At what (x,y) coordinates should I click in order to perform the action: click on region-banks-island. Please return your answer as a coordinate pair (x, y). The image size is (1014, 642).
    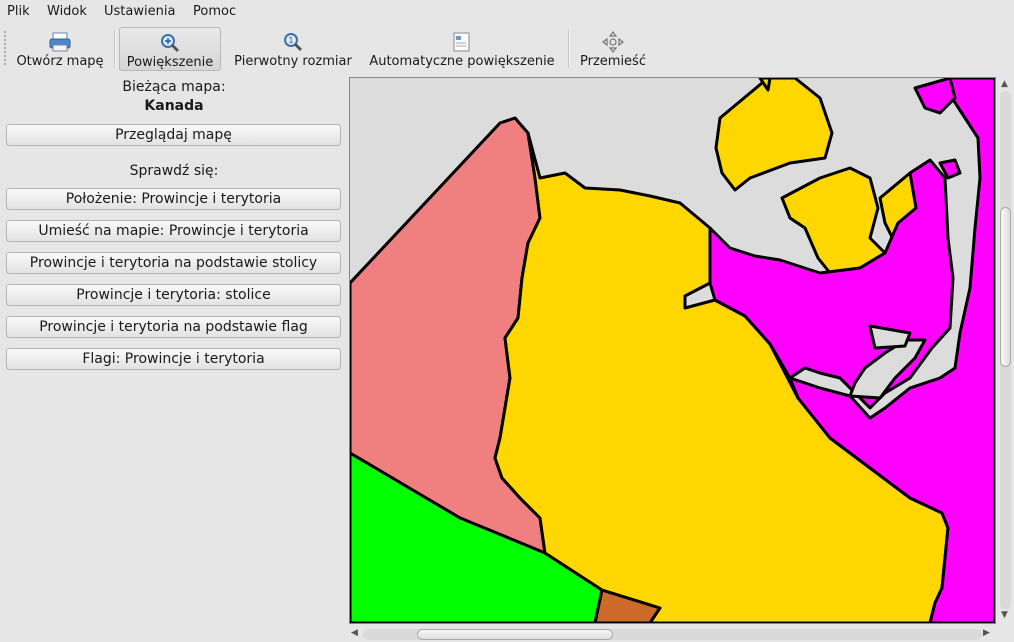
    Looking at the image, I should click on (774, 135).